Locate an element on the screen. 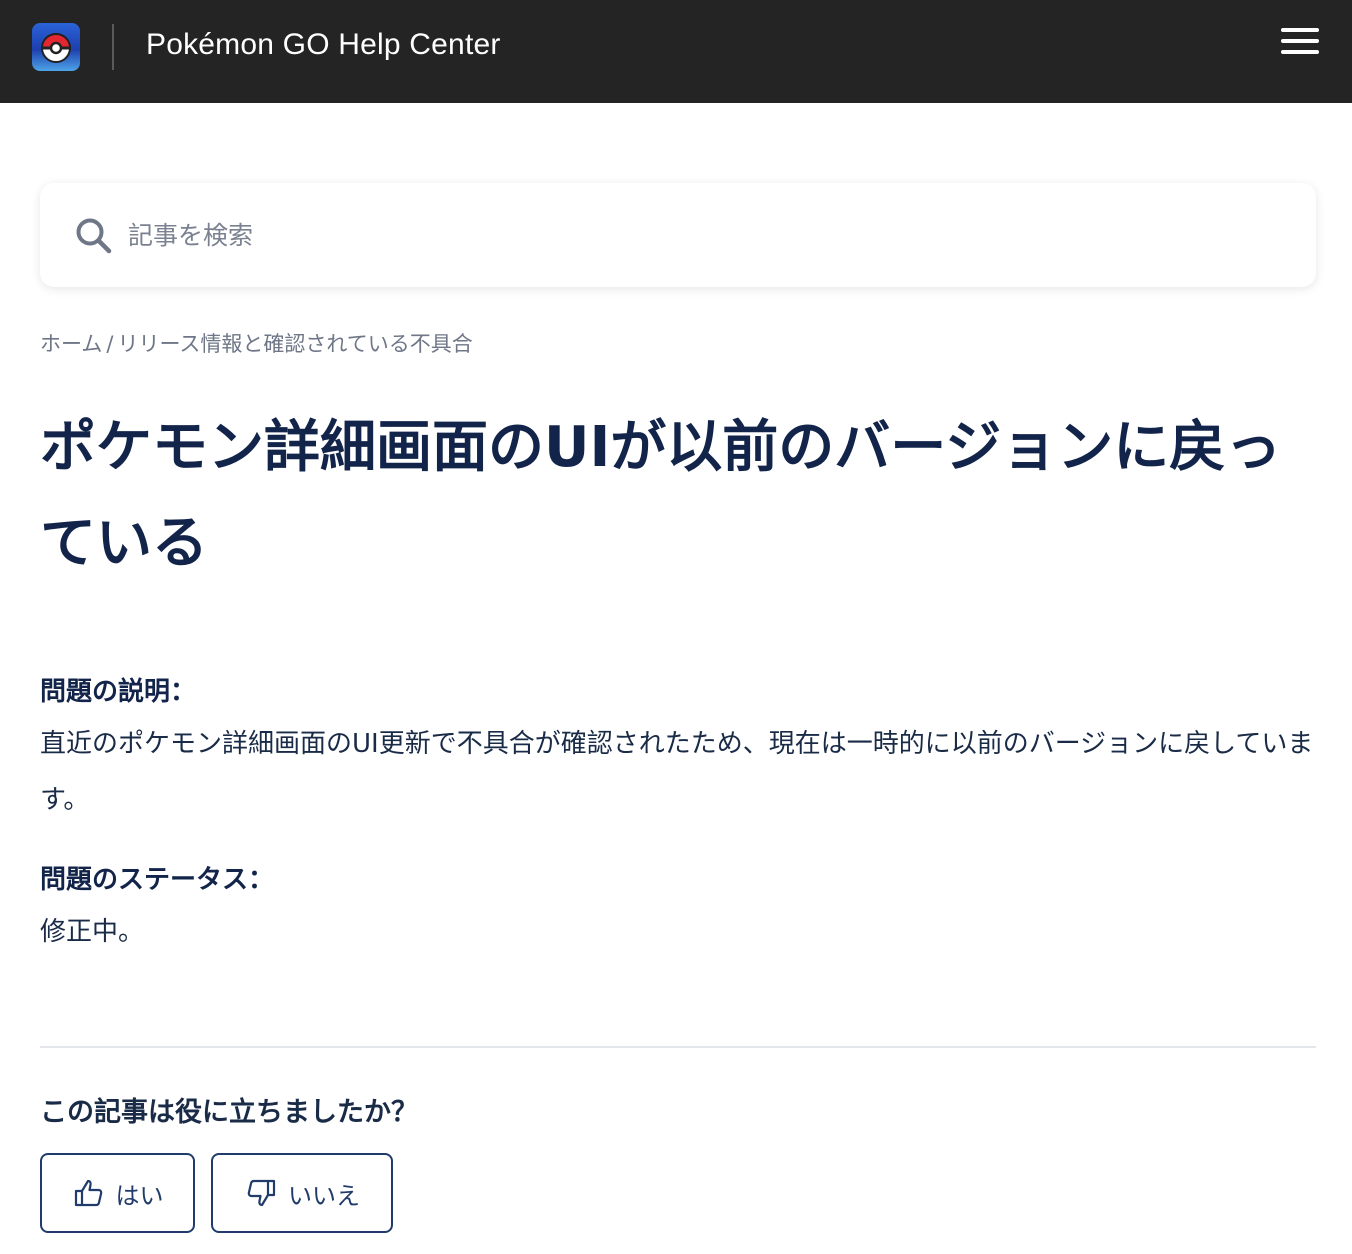 Image resolution: width=1352 pixels, height=1254 pixels. top-navigation-bar: Pokémon GO Help Center is located at coordinates (676, 51).